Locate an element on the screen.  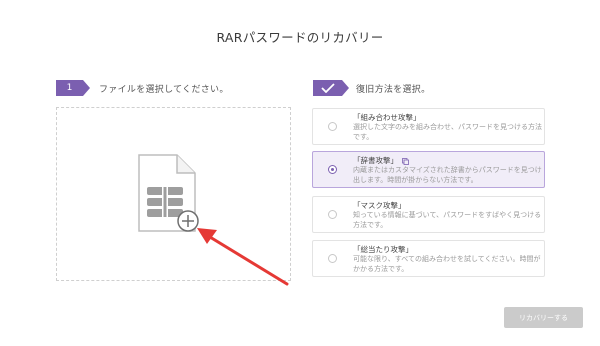
step-1-label: ファイルを選択してください。 is located at coordinates (164, 90).